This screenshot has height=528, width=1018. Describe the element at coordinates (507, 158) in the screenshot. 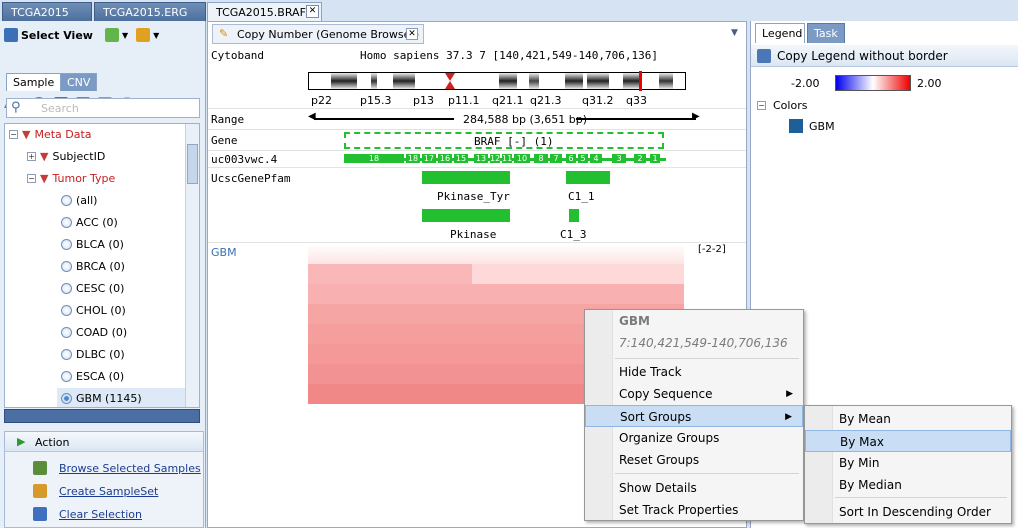

I see `exon: 11` at that location.